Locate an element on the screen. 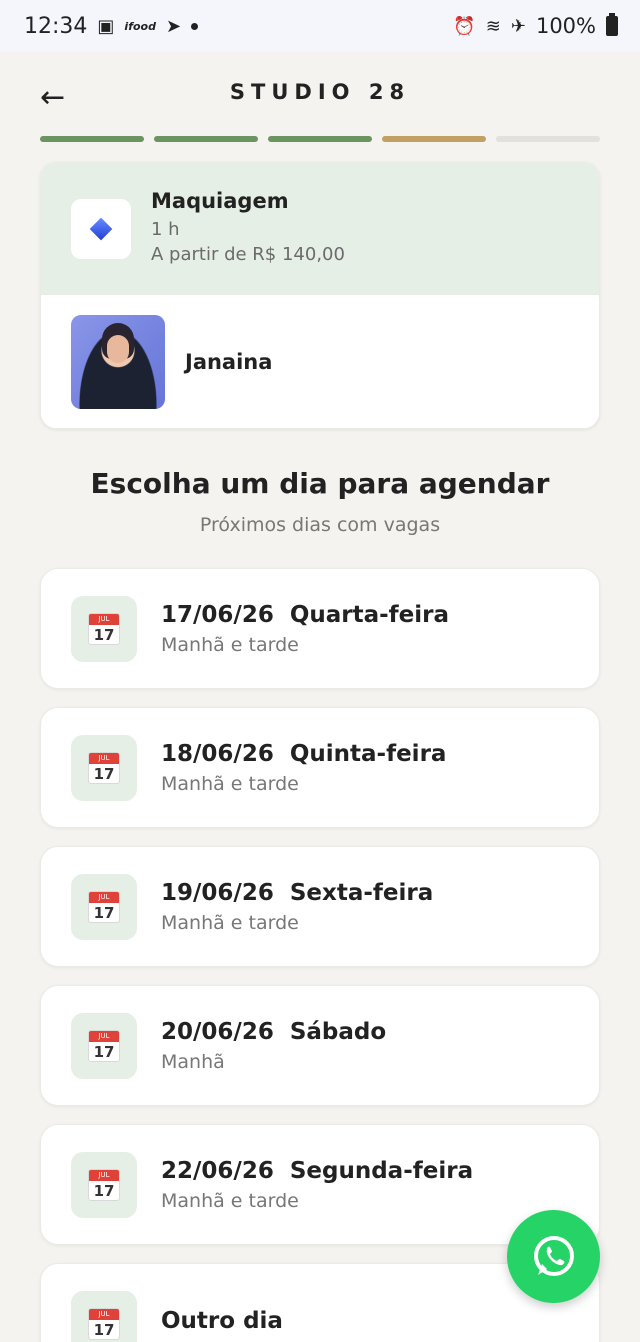 The width and height of the screenshot is (640, 1342). service-duration: 1 h is located at coordinates (165, 229).